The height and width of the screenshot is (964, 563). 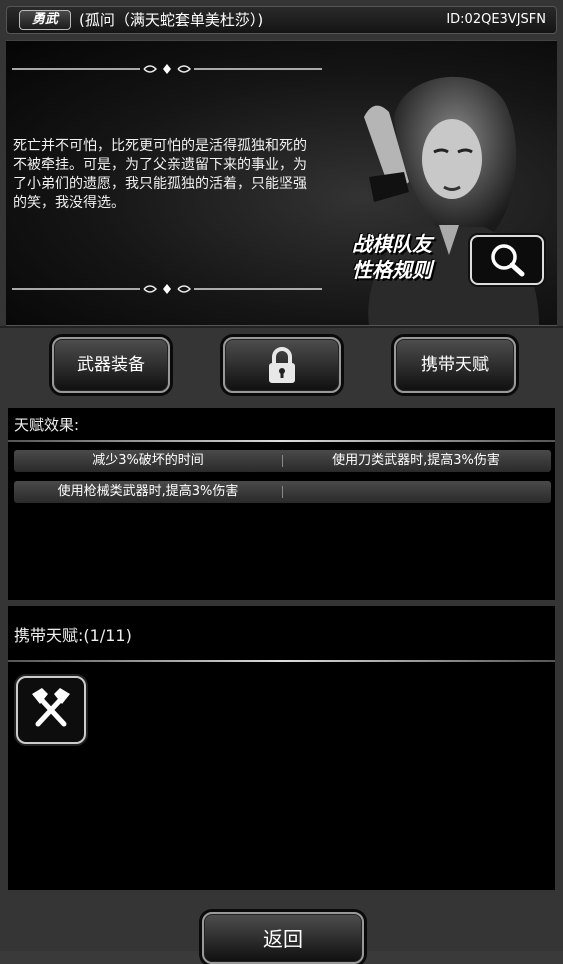 What do you see at coordinates (281, 20) in the screenshot?
I see `character-header: 勇武 (孤问（满天蛇套单美杜莎）) ID:02QE3VJSFN` at bounding box center [281, 20].